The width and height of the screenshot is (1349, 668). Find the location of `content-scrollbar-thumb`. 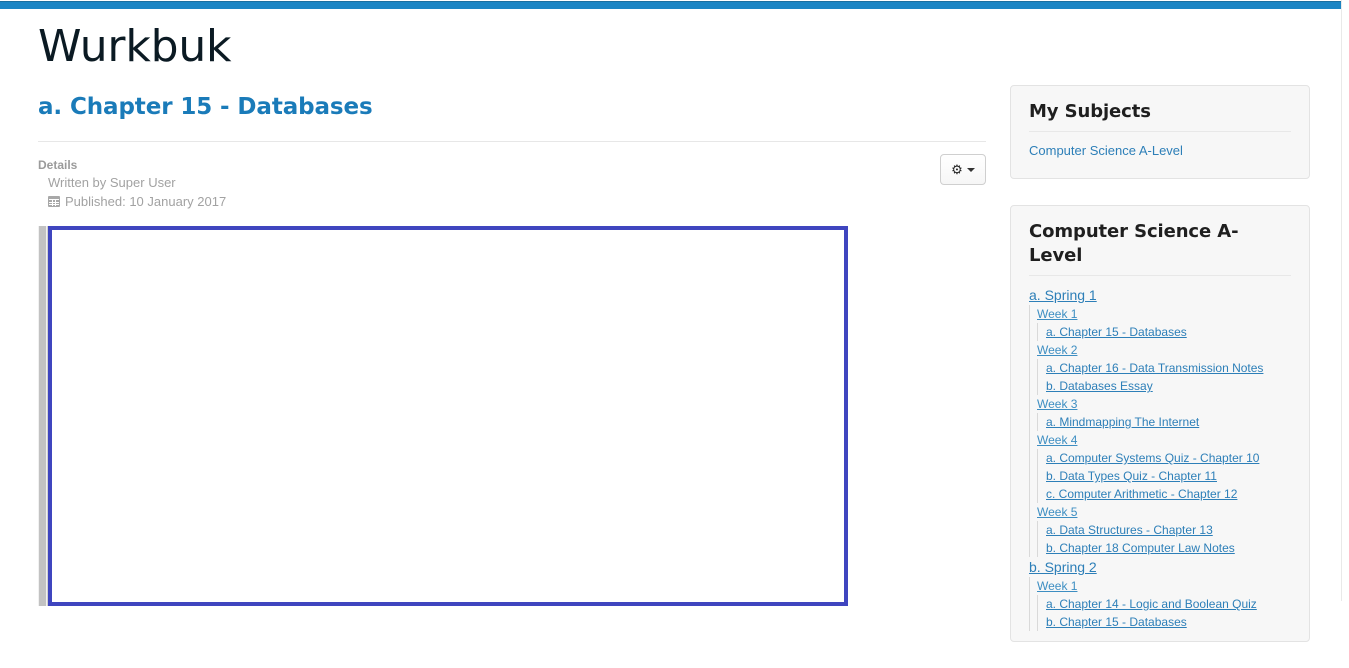

content-scrollbar-thumb is located at coordinates (42, 416).